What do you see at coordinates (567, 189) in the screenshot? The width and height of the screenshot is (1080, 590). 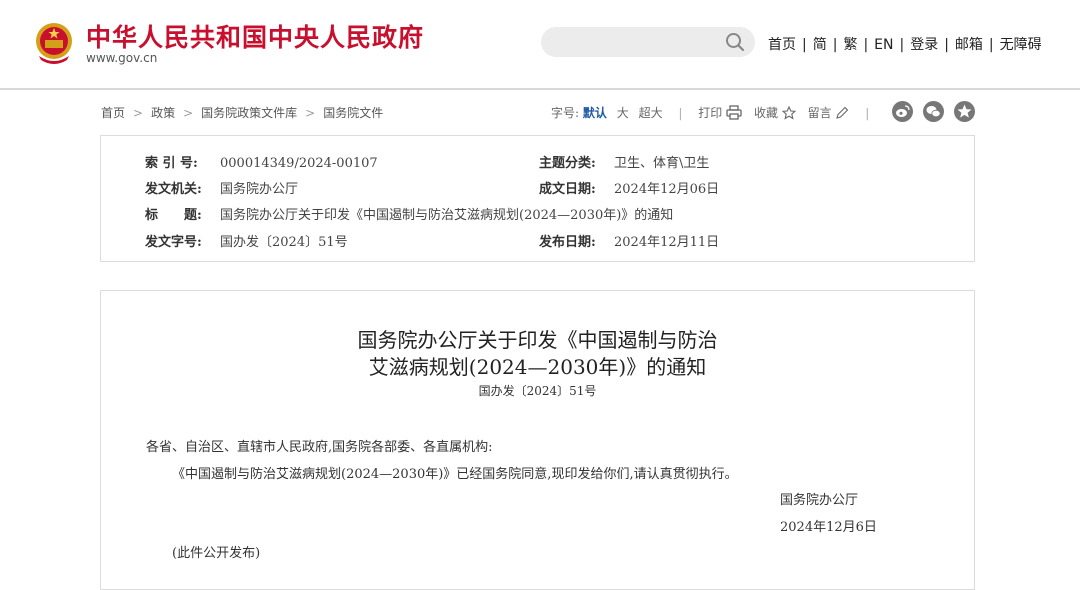 I see `meta-written-date-label: 成文日期:` at bounding box center [567, 189].